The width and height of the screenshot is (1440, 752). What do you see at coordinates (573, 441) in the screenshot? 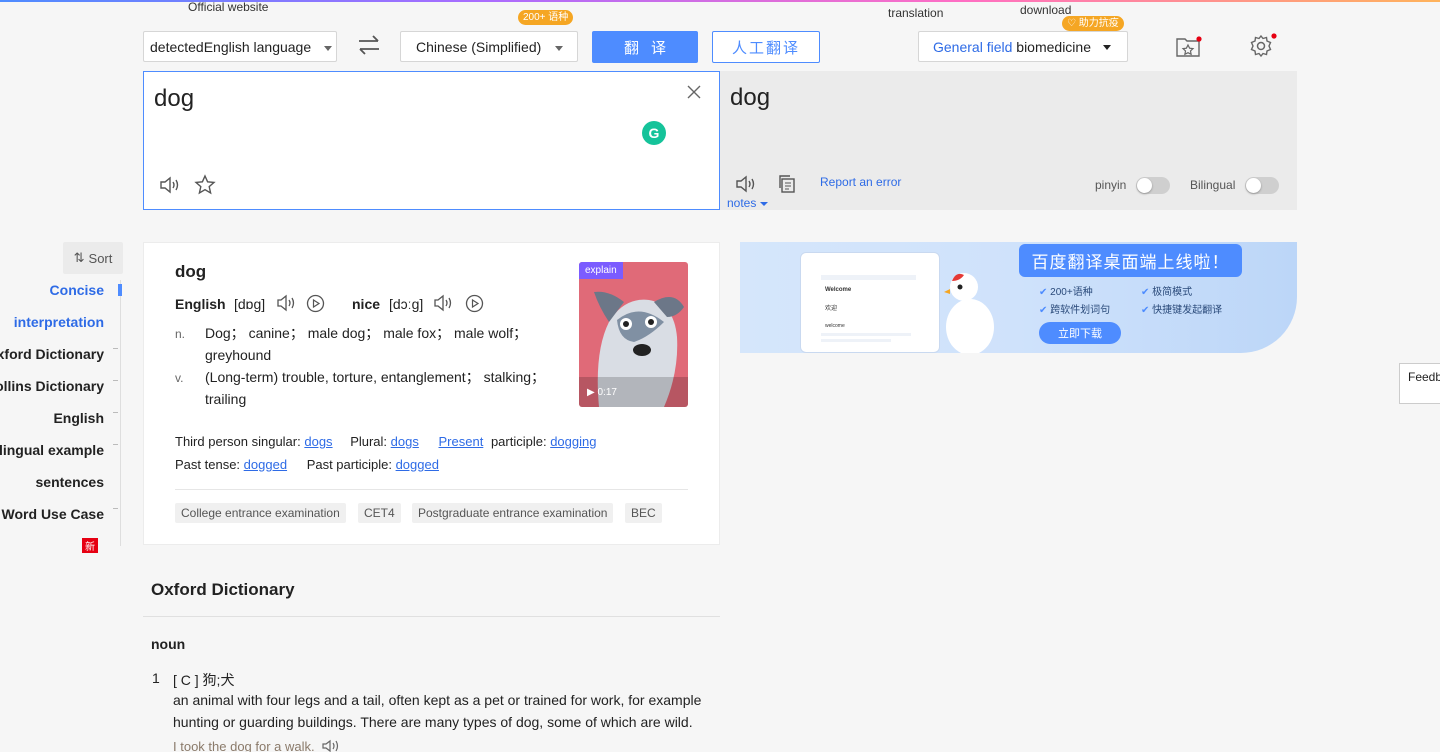
I see `participle-link: dogging` at bounding box center [573, 441].